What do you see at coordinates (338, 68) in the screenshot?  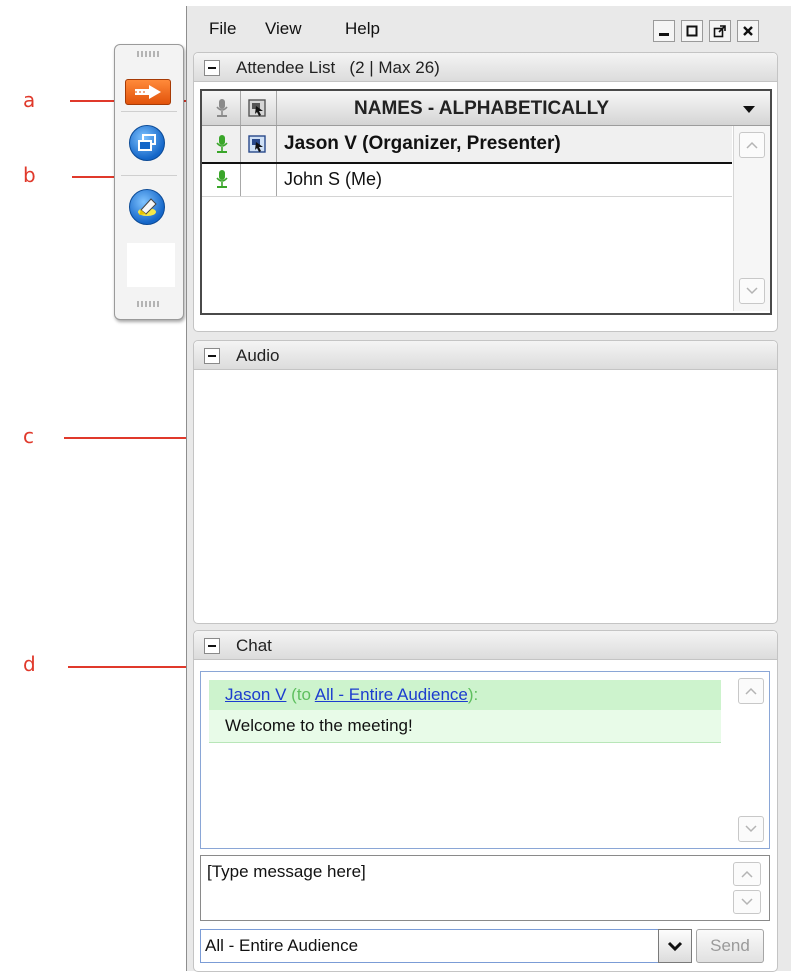 I see `attendee-list-heading: Attendee List (2 | Max 26)` at bounding box center [338, 68].